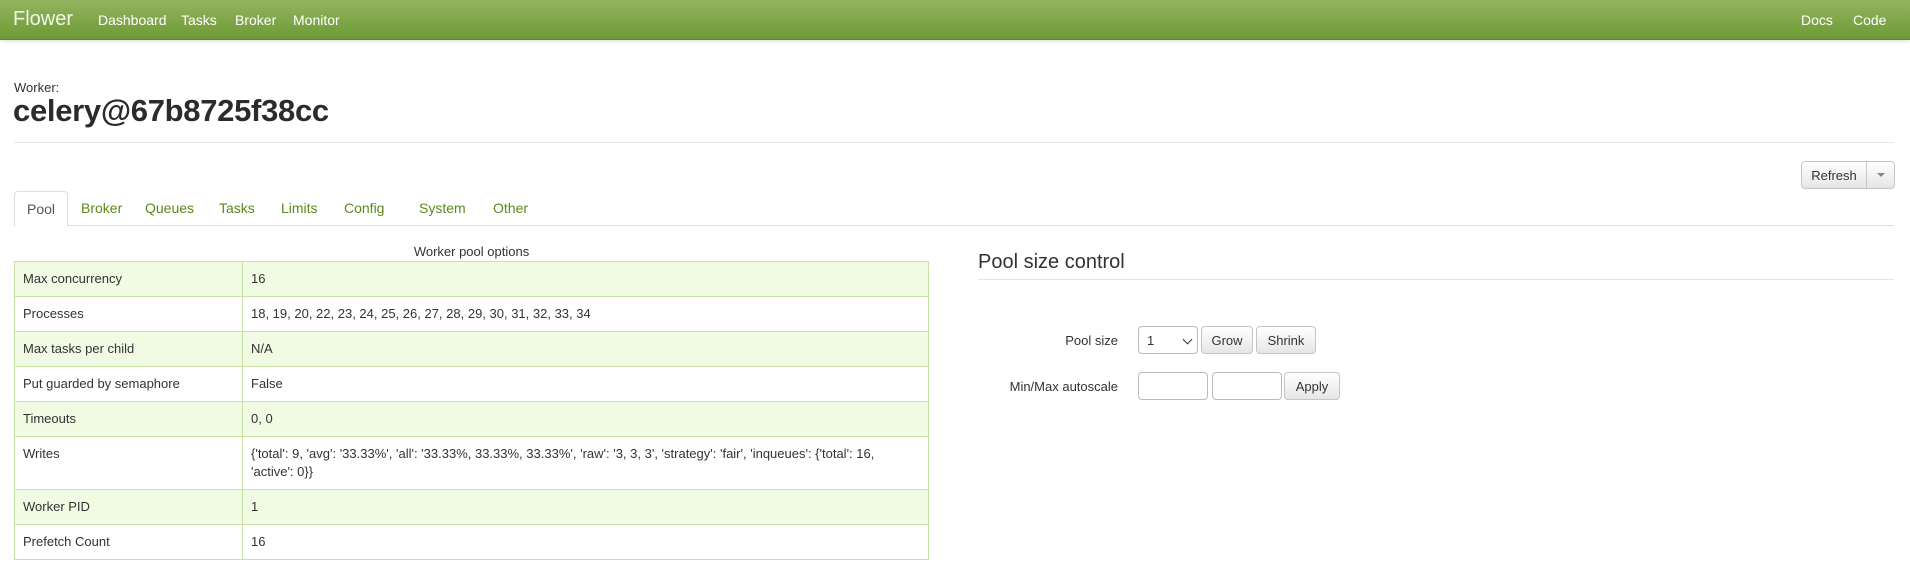 The height and width of the screenshot is (579, 1910). Describe the element at coordinates (510, 208) in the screenshot. I see `tab-other: Other` at that location.